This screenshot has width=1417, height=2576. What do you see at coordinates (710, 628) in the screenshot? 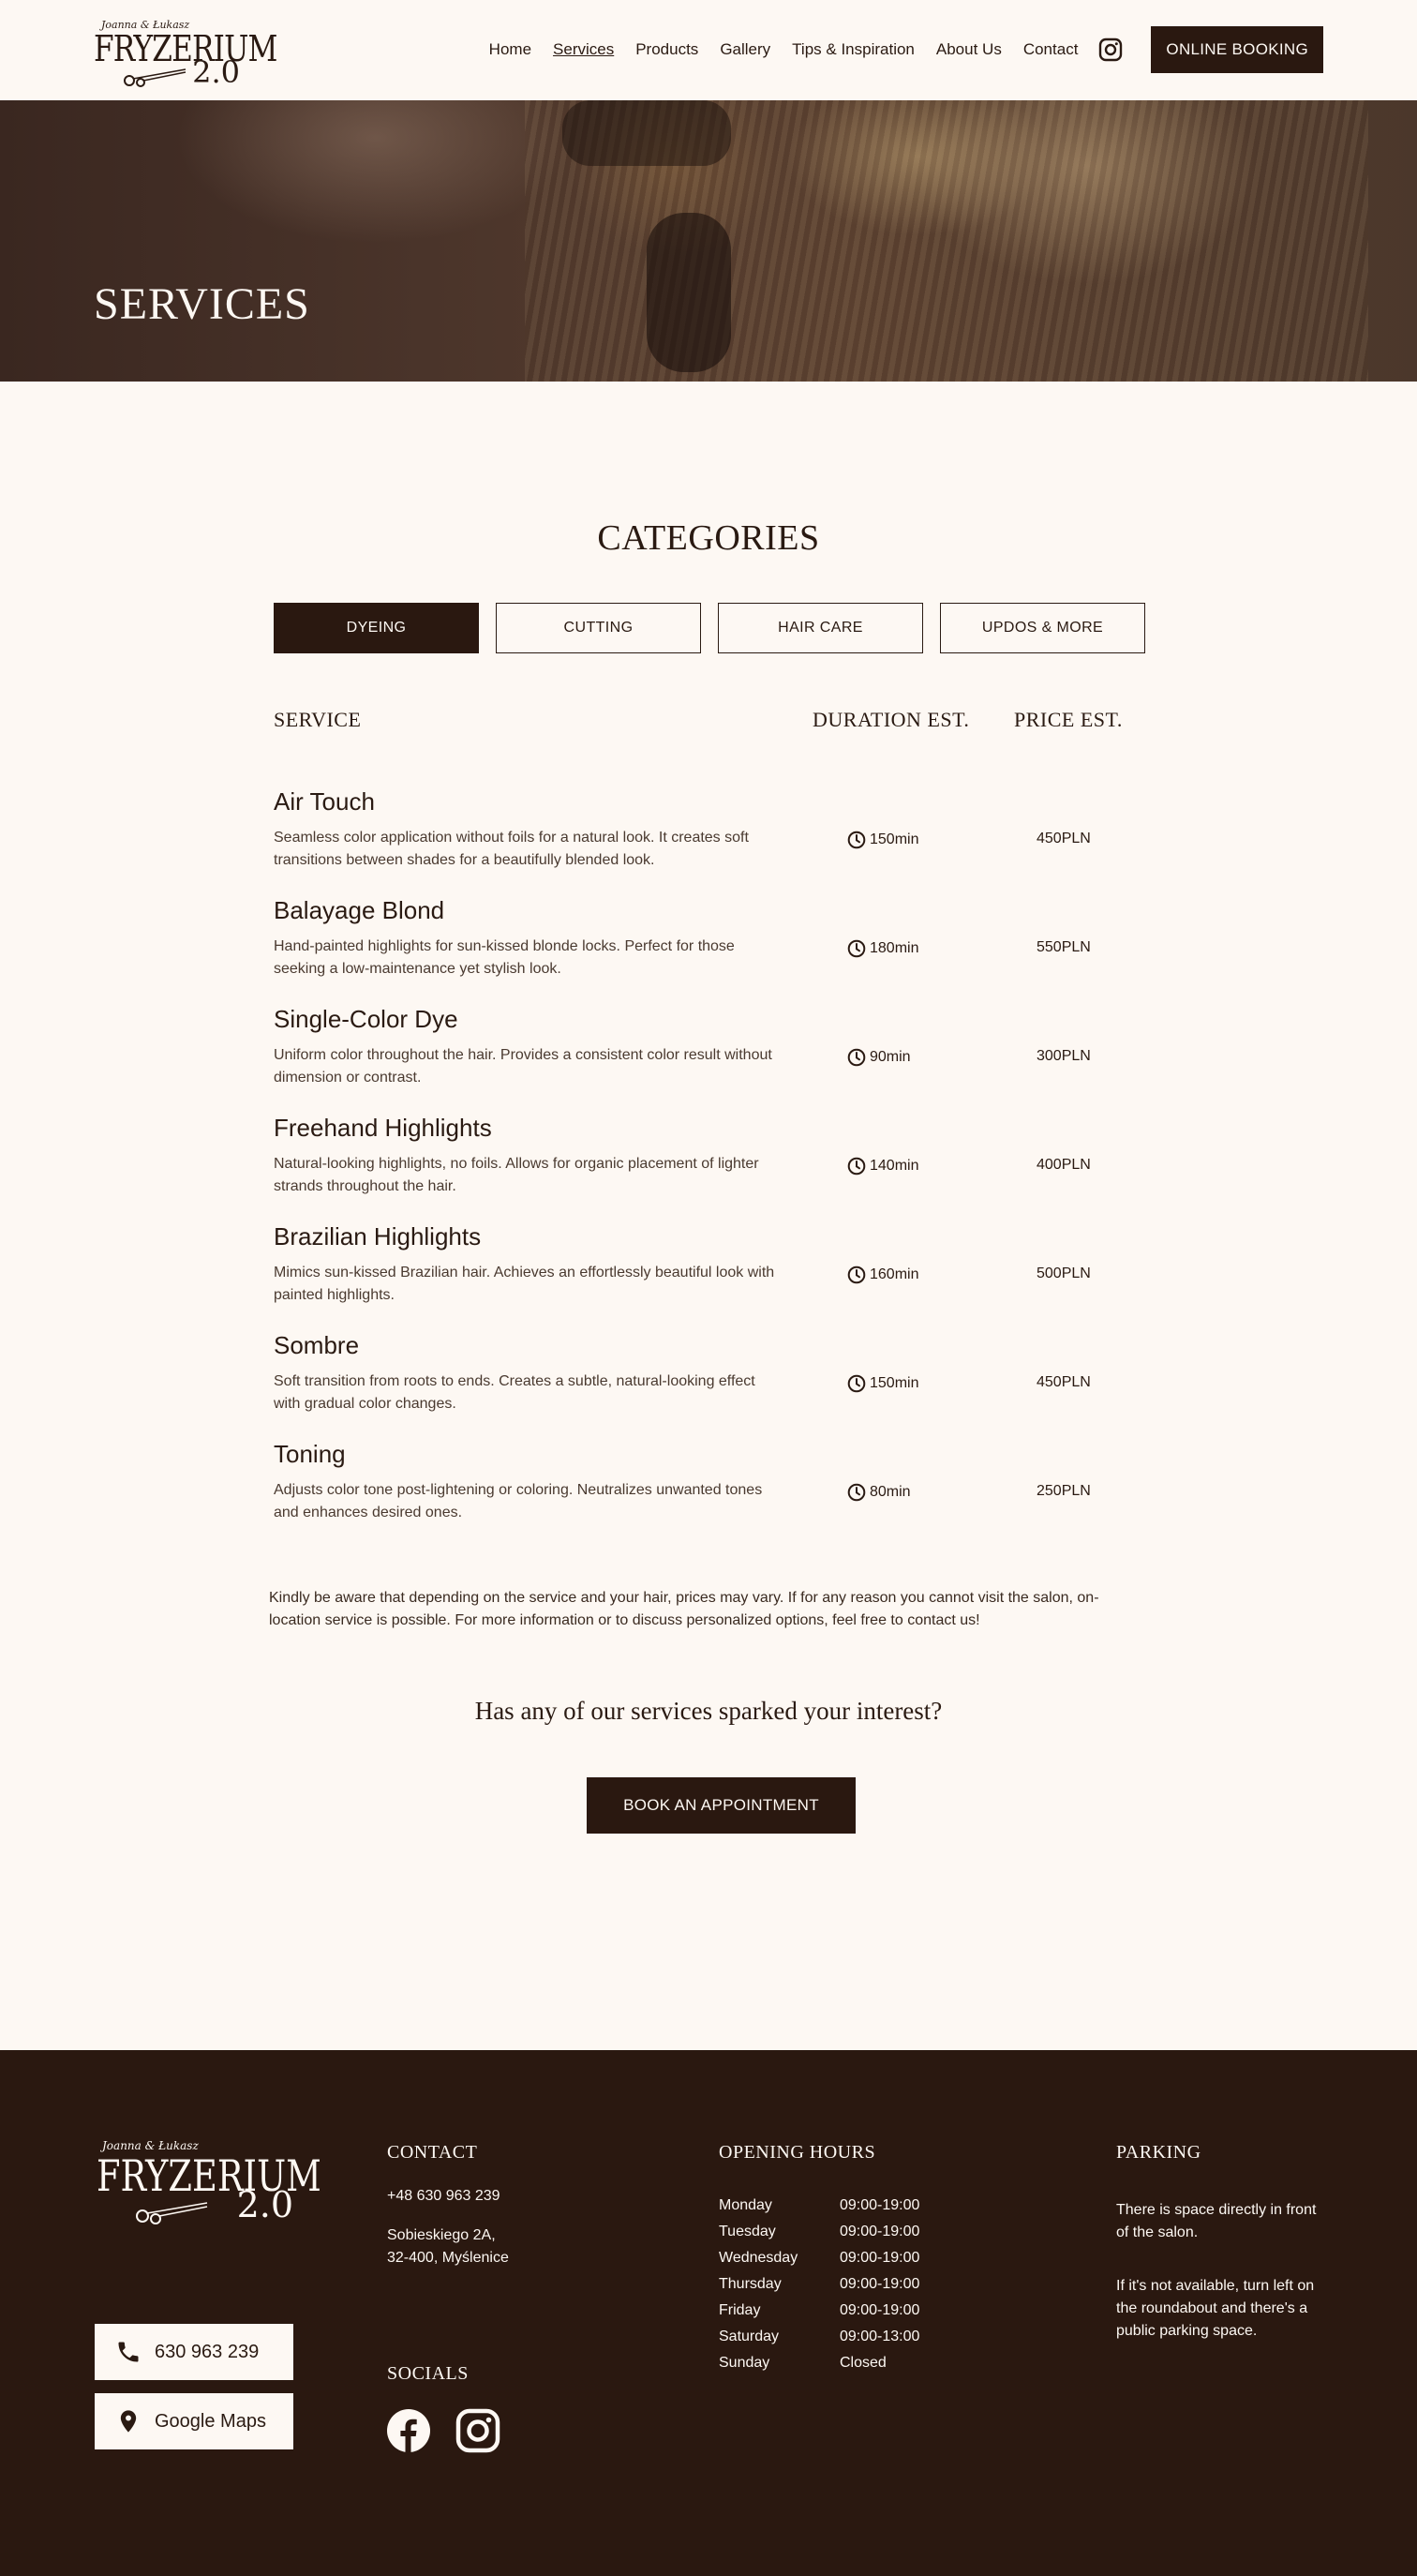
I see `category-tabs: DYEING CUTTING HAIR CARE UPDOS & MORE` at bounding box center [710, 628].